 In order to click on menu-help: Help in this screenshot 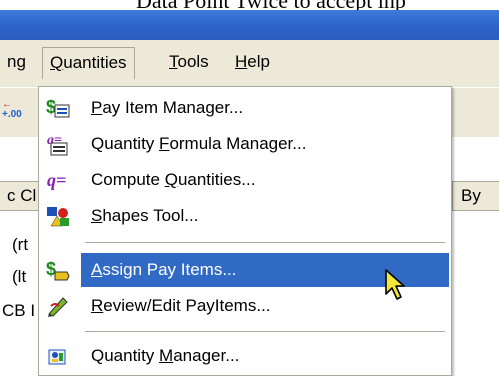, I will do `click(252, 63)`.